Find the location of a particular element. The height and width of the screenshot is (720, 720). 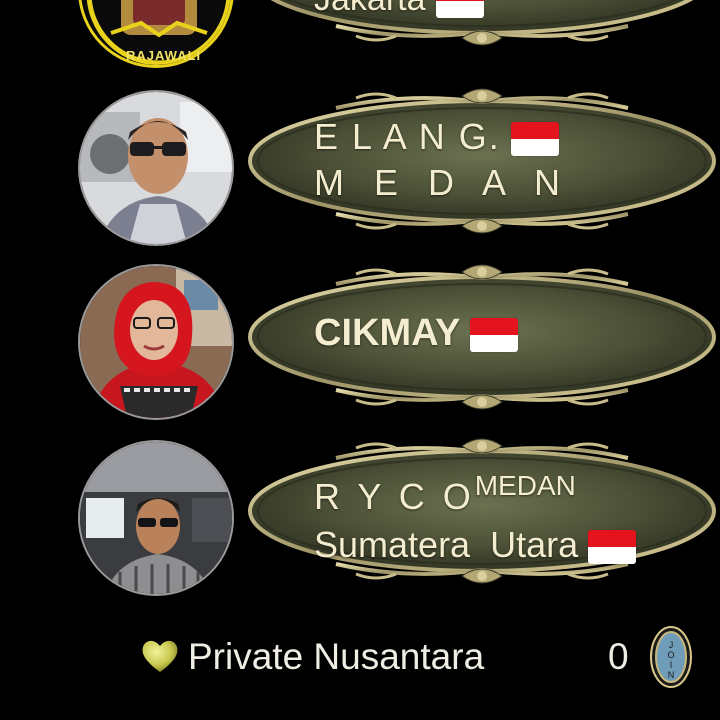

woman-red-hijab-avatar is located at coordinates (156, 342).